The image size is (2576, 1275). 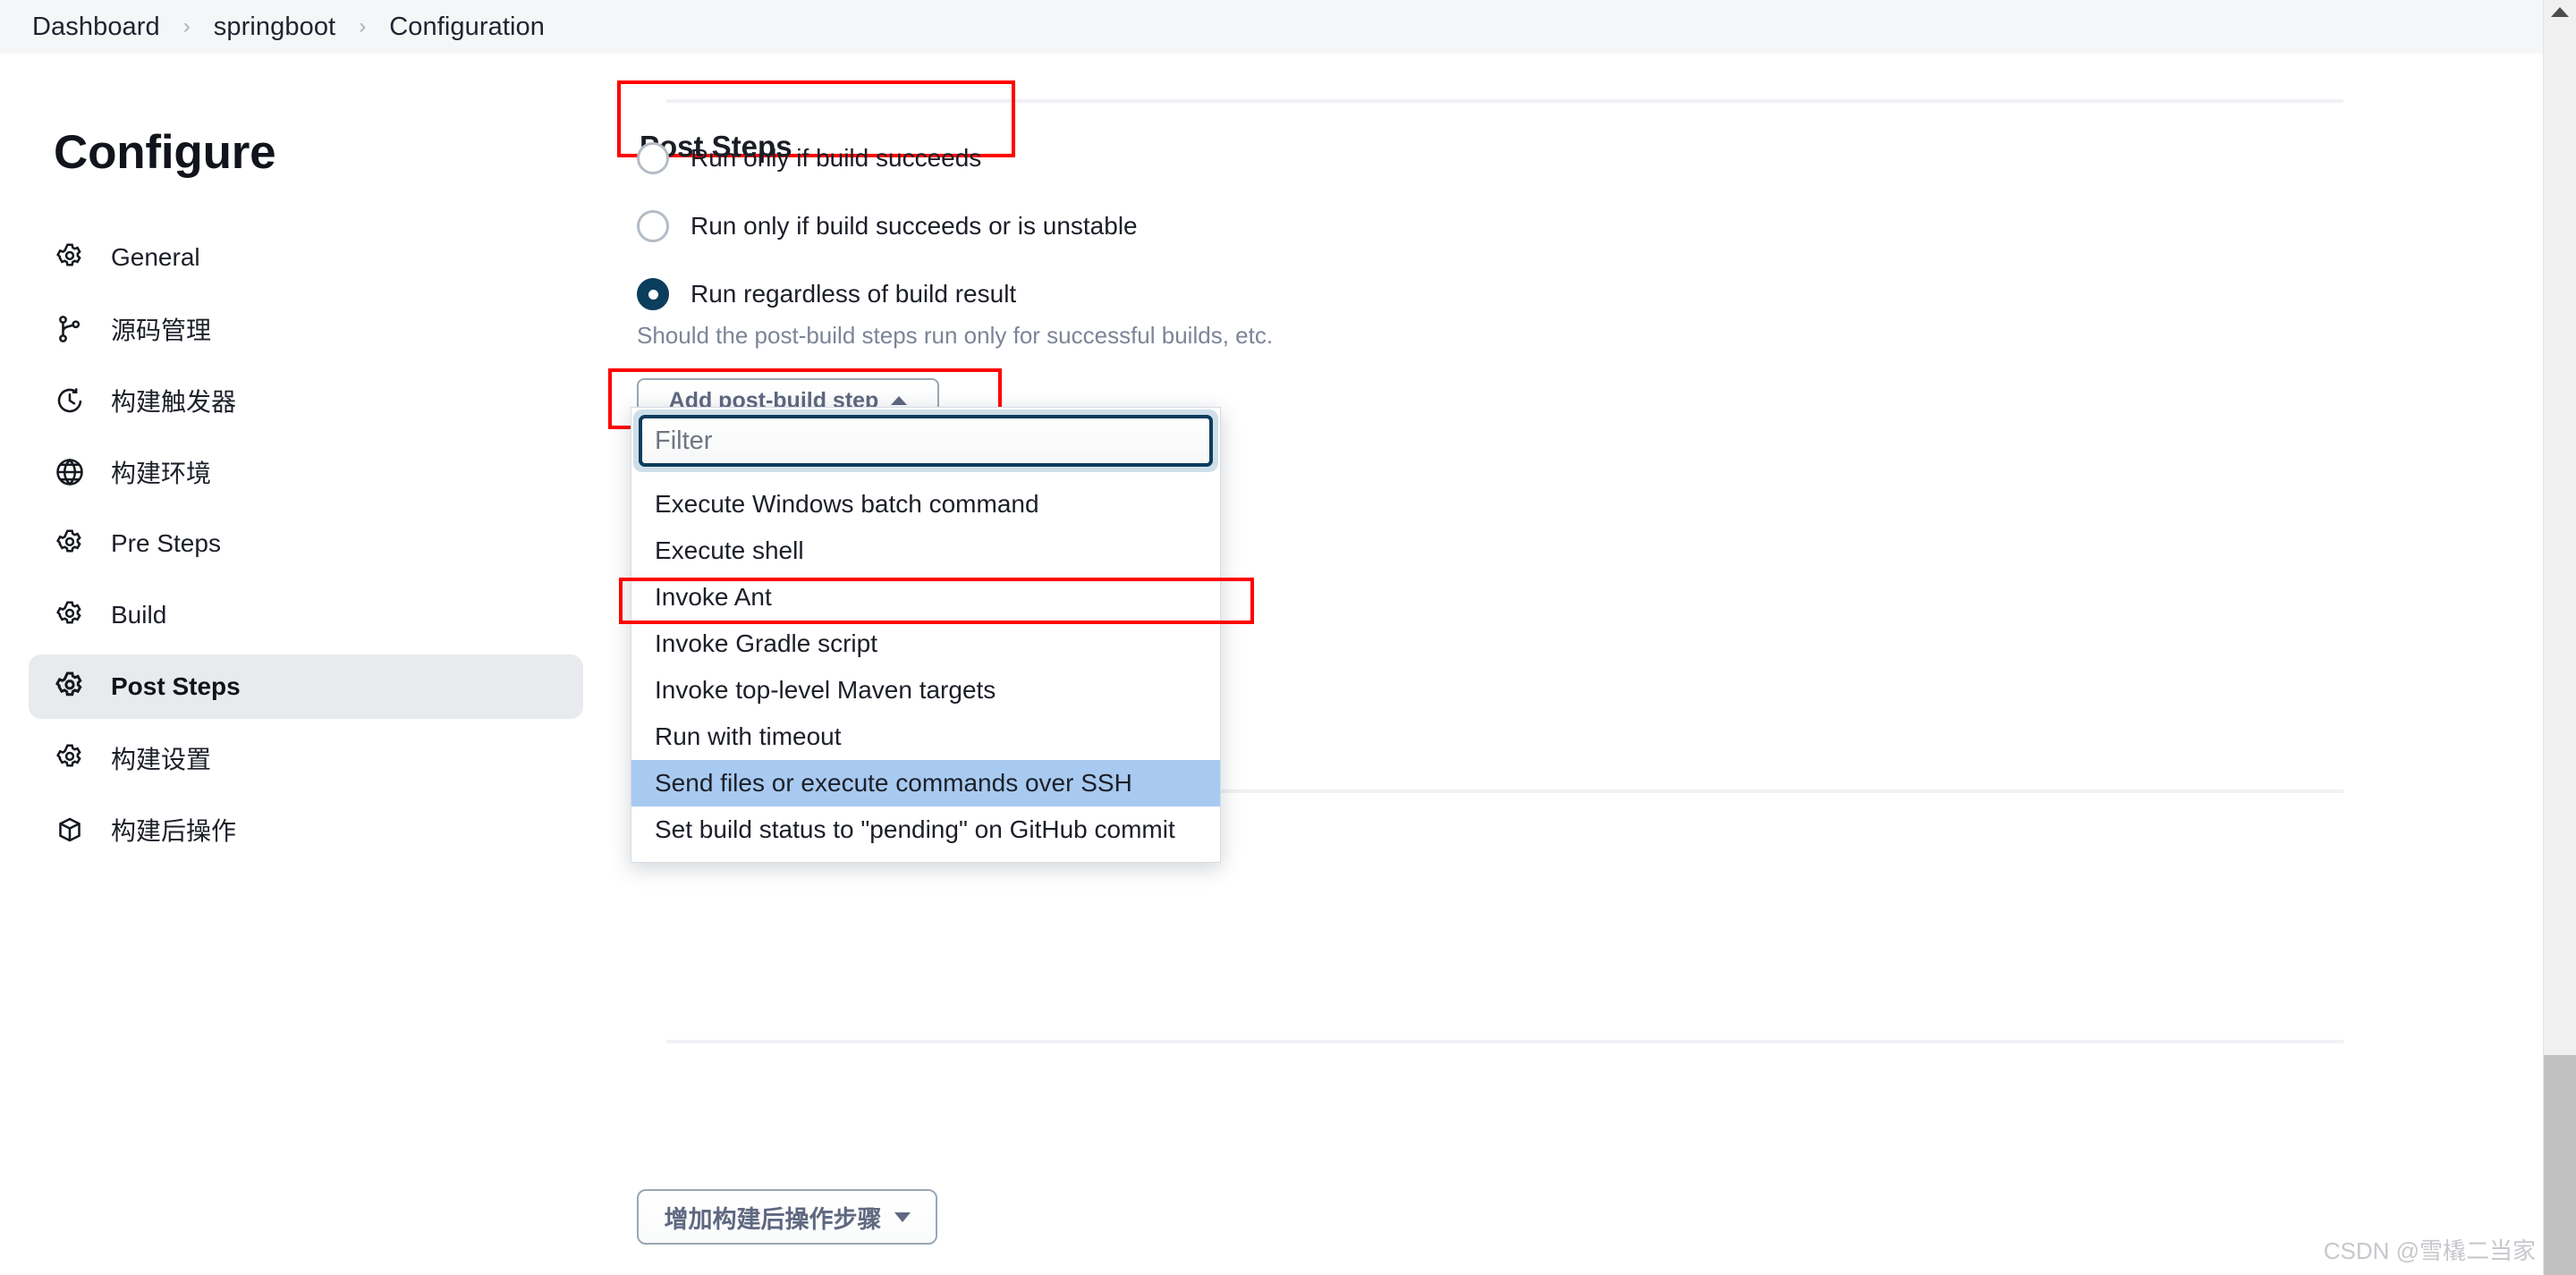 I want to click on breadcrumb: Dashboard › springboot › Configuration, so click(x=1271, y=27).